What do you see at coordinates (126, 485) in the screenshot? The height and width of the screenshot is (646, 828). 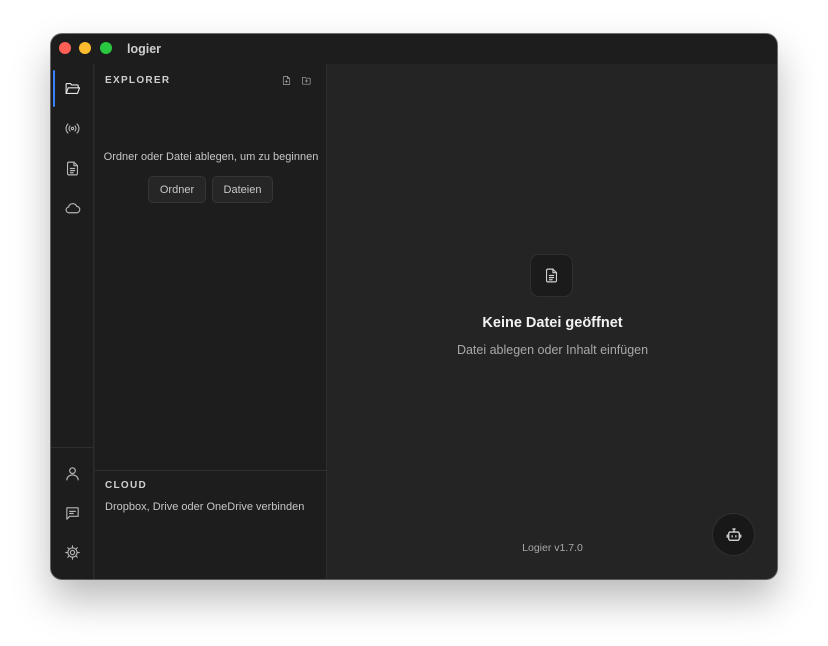 I see `cloud-title: CLOUD` at bounding box center [126, 485].